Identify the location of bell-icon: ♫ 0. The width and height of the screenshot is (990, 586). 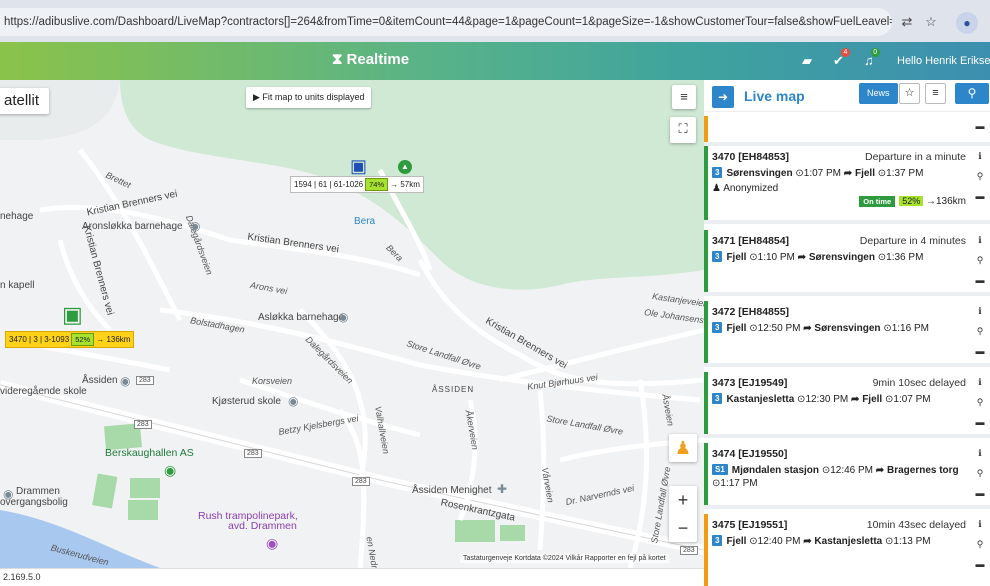
(872, 58).